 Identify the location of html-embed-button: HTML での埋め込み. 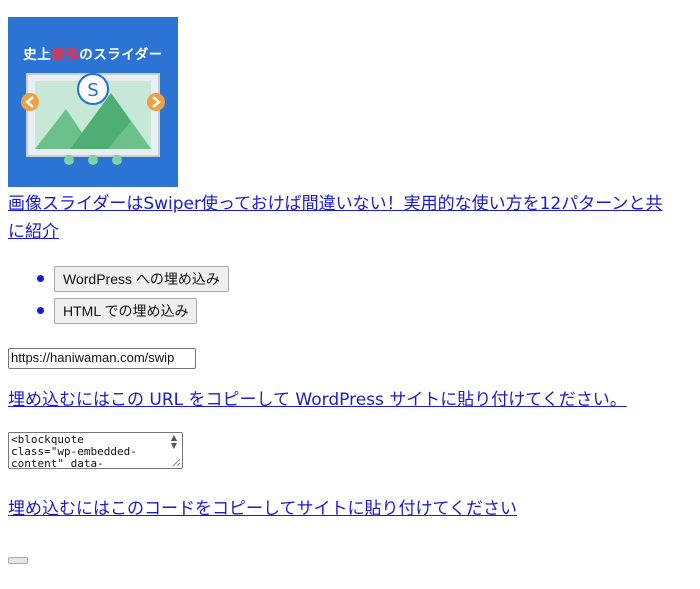
(126, 311).